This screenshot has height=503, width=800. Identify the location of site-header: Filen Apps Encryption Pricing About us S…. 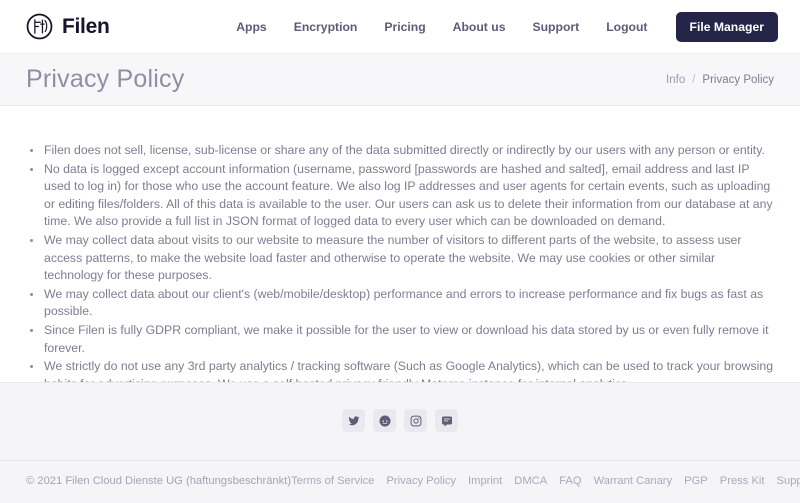
(400, 26).